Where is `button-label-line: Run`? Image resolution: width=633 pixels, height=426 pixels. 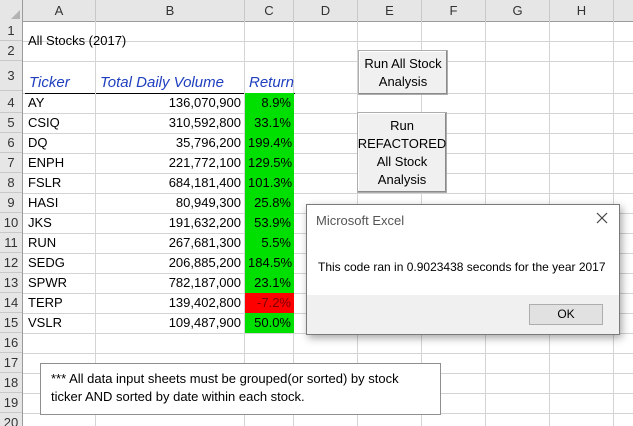 button-label-line: Run is located at coordinates (402, 125).